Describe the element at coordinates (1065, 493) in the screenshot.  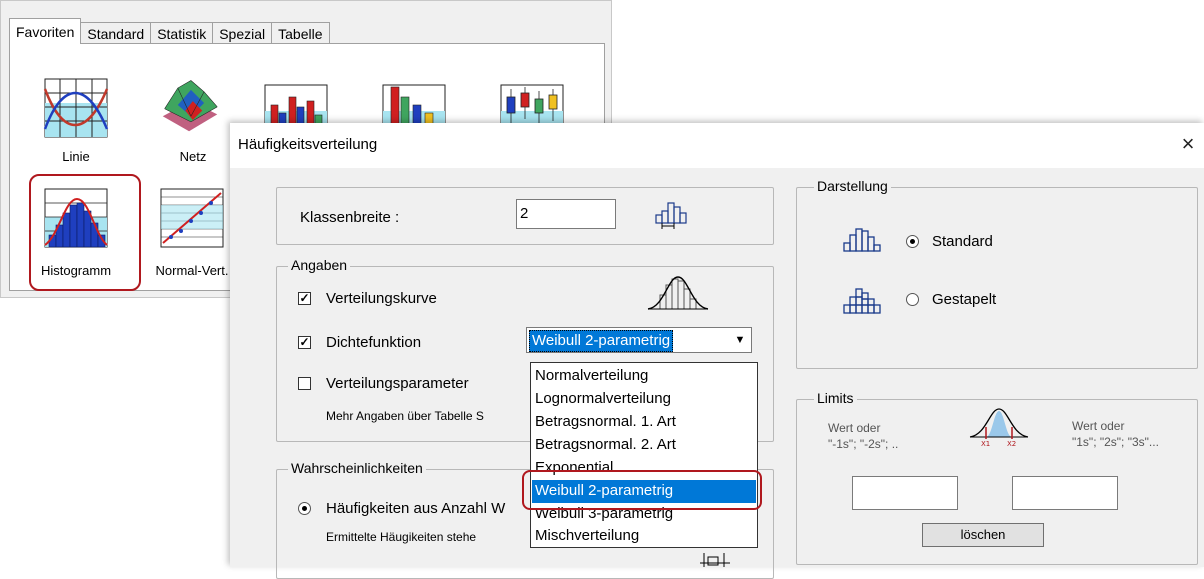
I see `upper-limit-input` at that location.